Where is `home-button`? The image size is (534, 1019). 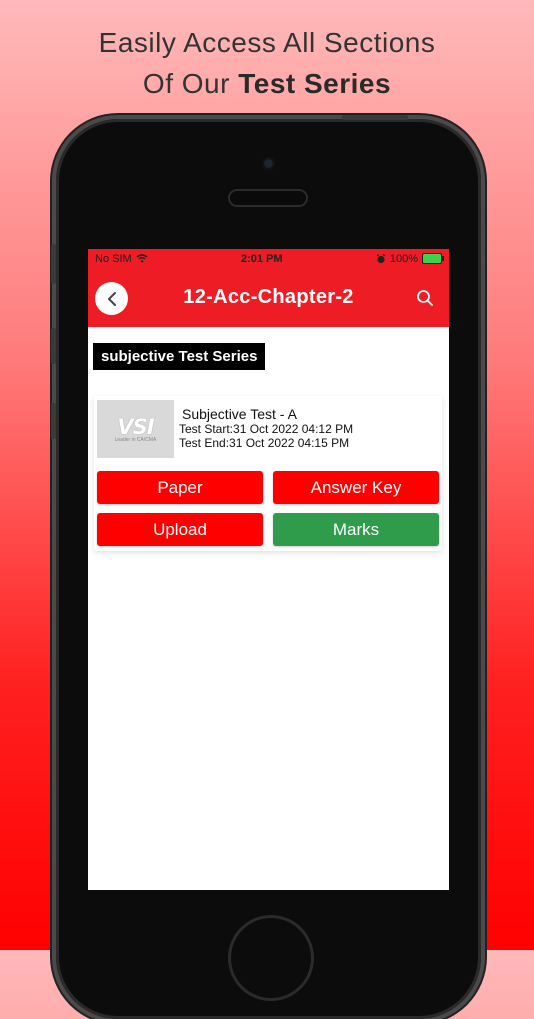 home-button is located at coordinates (271, 958).